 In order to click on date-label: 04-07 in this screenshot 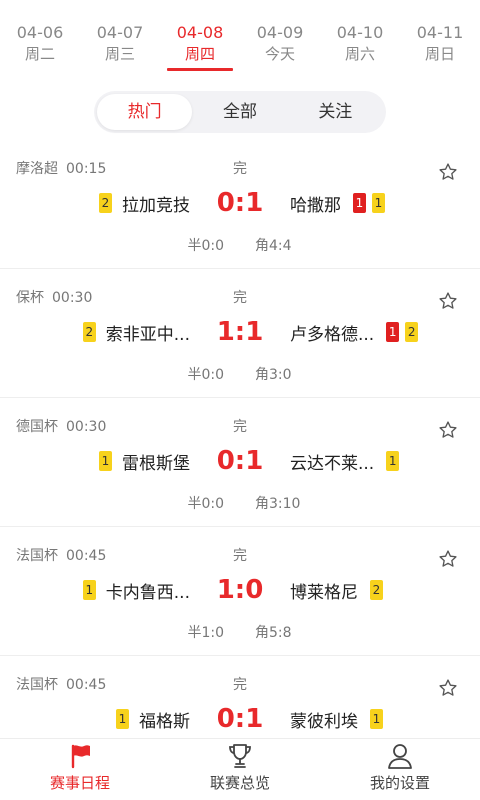, I will do `click(120, 32)`.